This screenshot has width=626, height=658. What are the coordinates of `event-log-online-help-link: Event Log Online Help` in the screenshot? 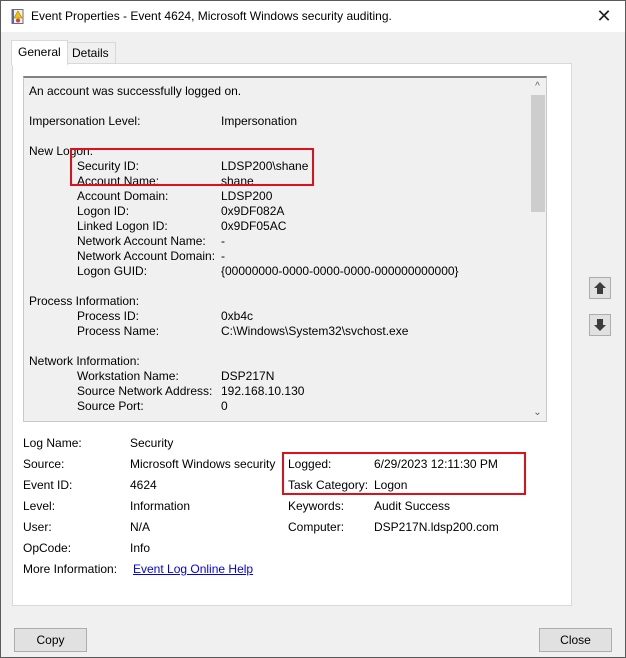 It's located at (193, 569).